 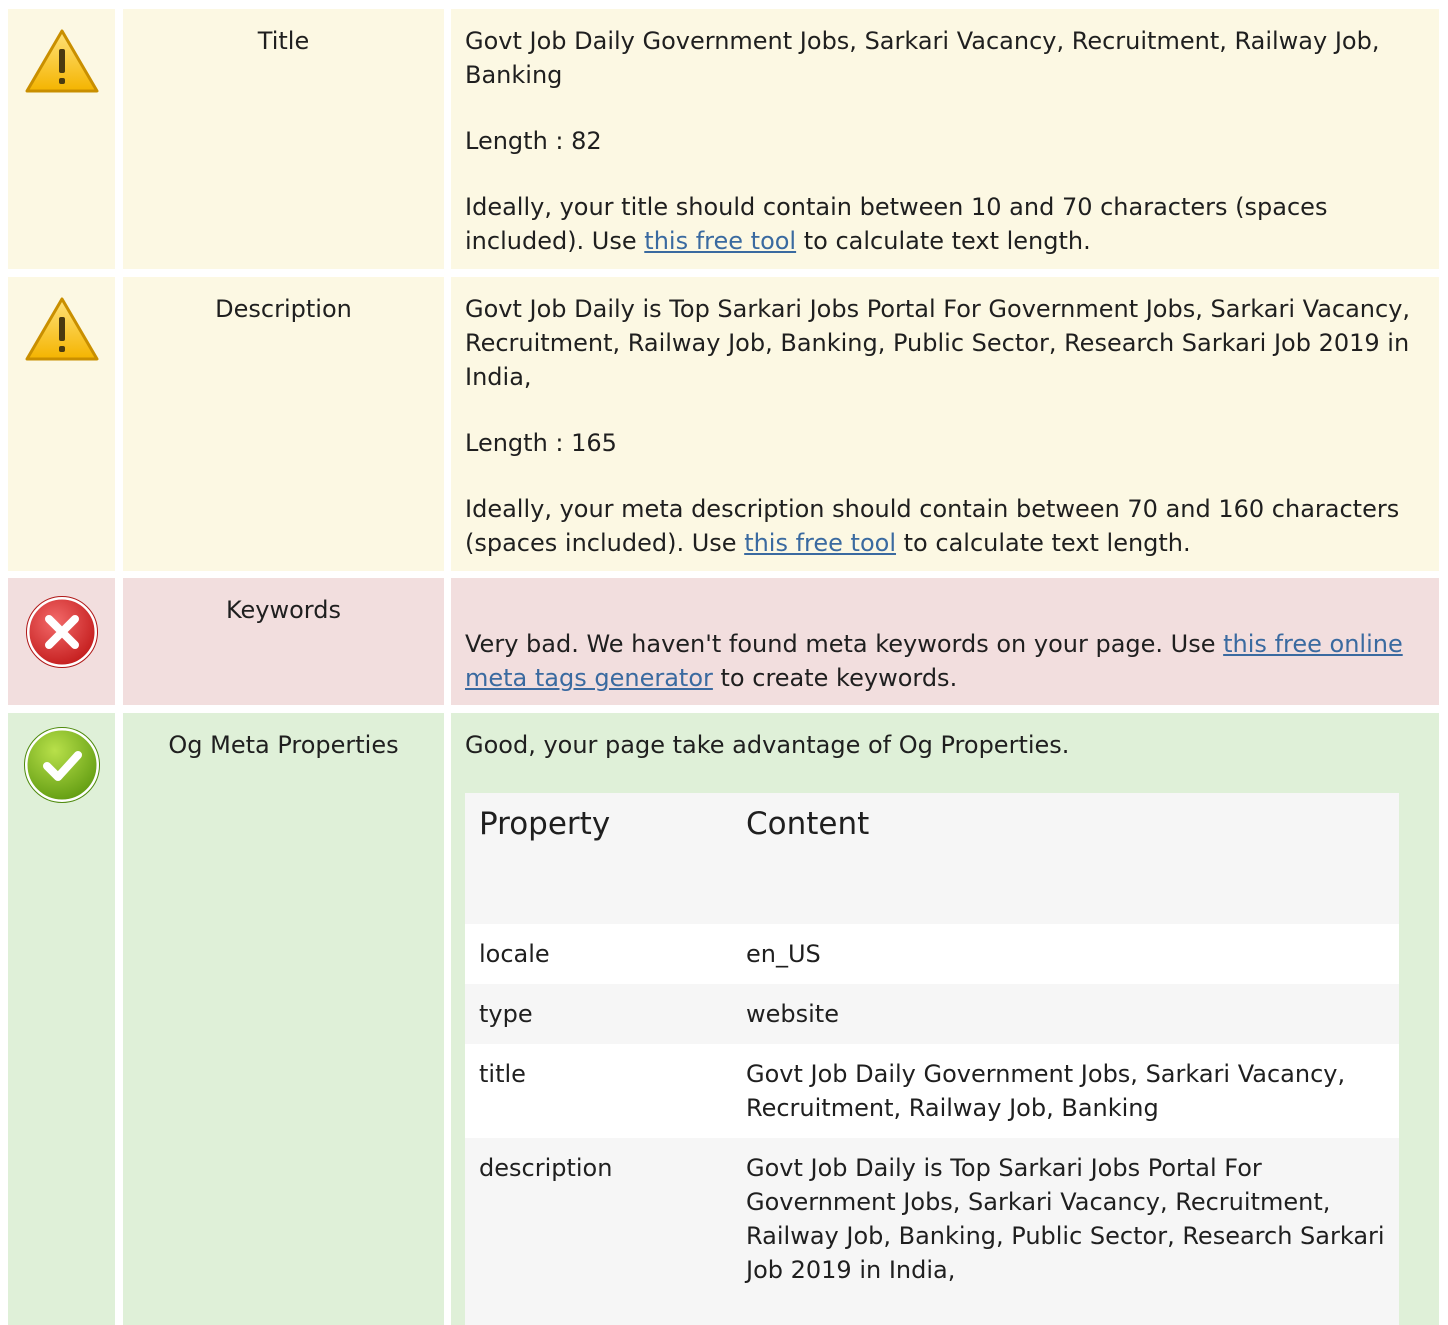 I want to click on property-cell: locale, so click(x=598, y=954).